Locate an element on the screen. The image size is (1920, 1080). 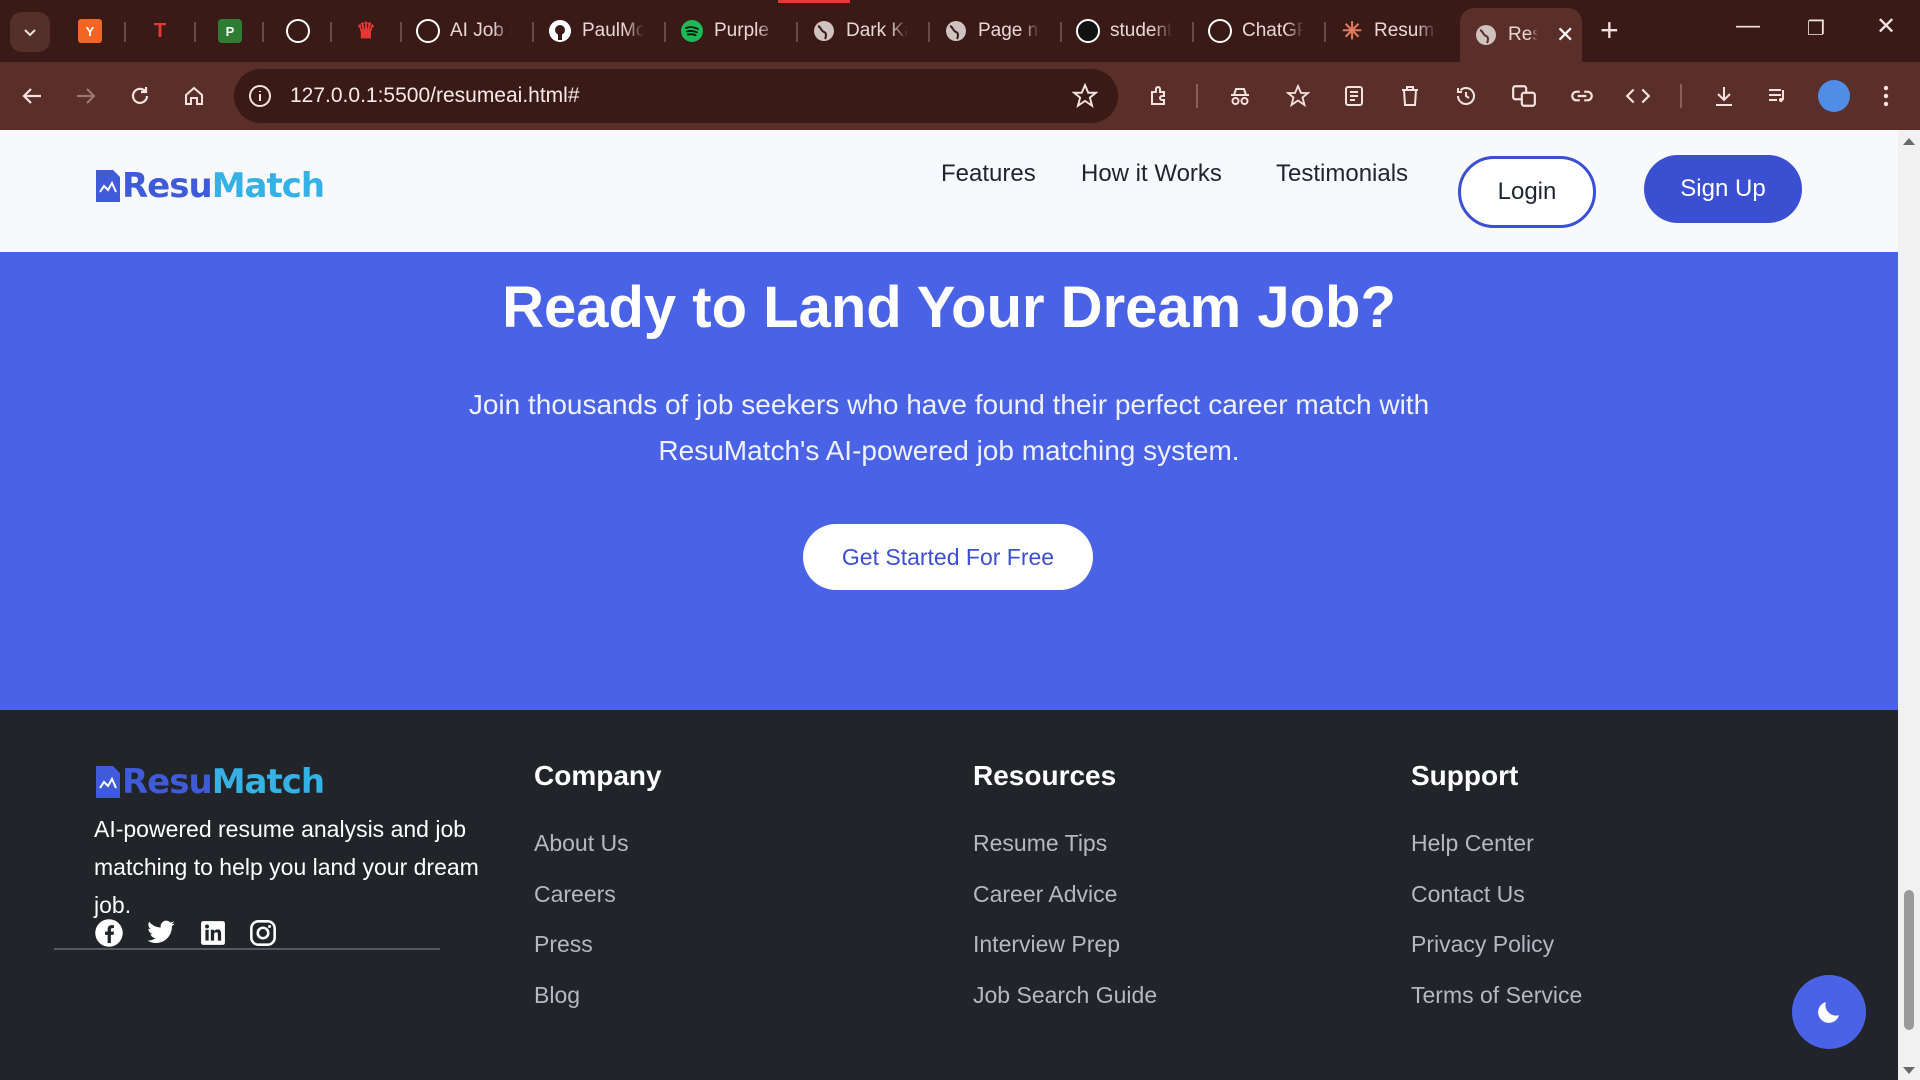
instagram-icon is located at coordinates (263, 933).